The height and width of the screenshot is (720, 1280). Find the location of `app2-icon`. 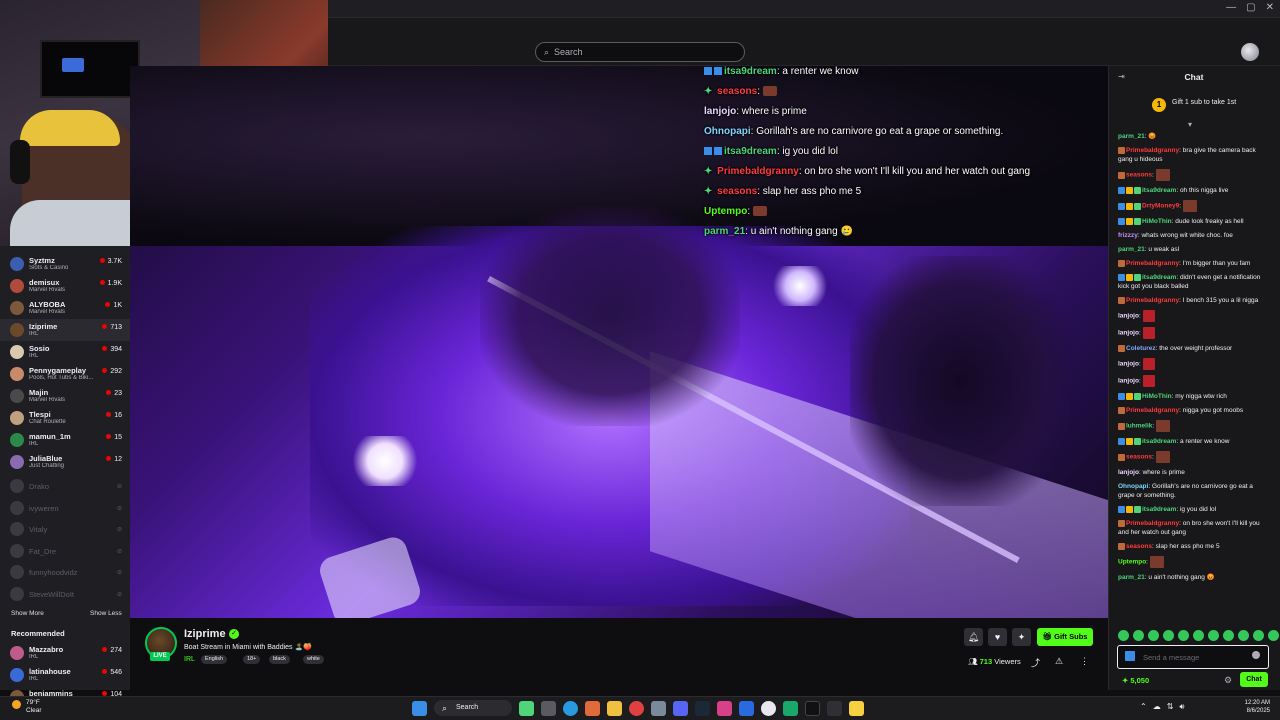

app2-icon is located at coordinates (746, 708).